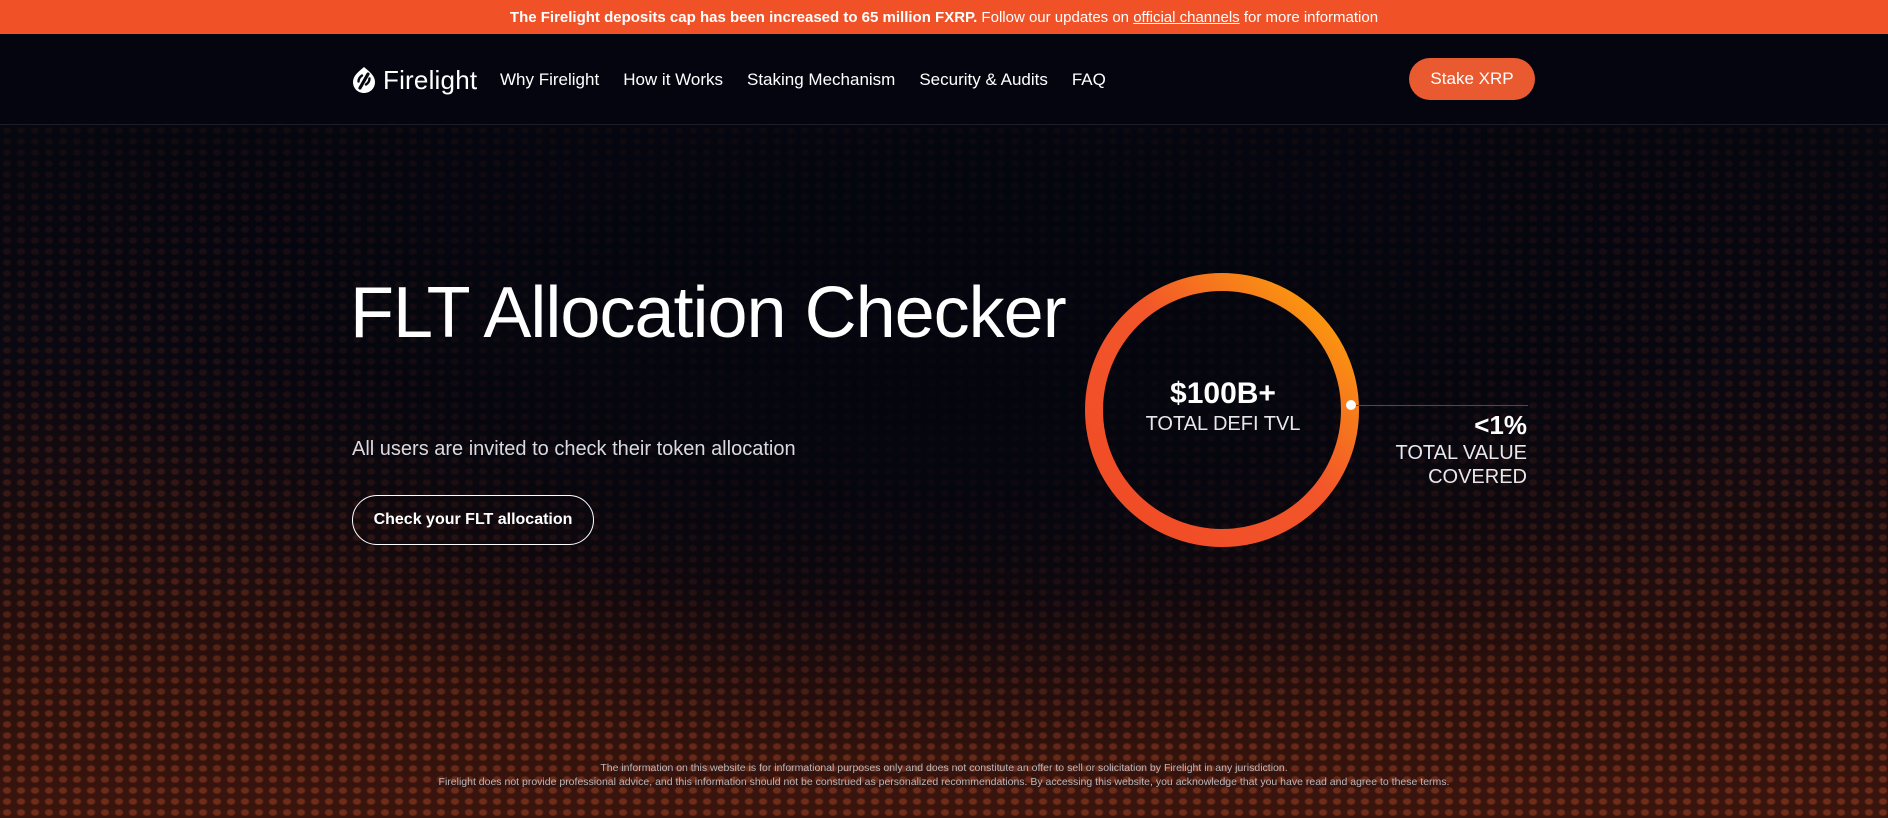  I want to click on official-channels-link: official channels, so click(1186, 17).